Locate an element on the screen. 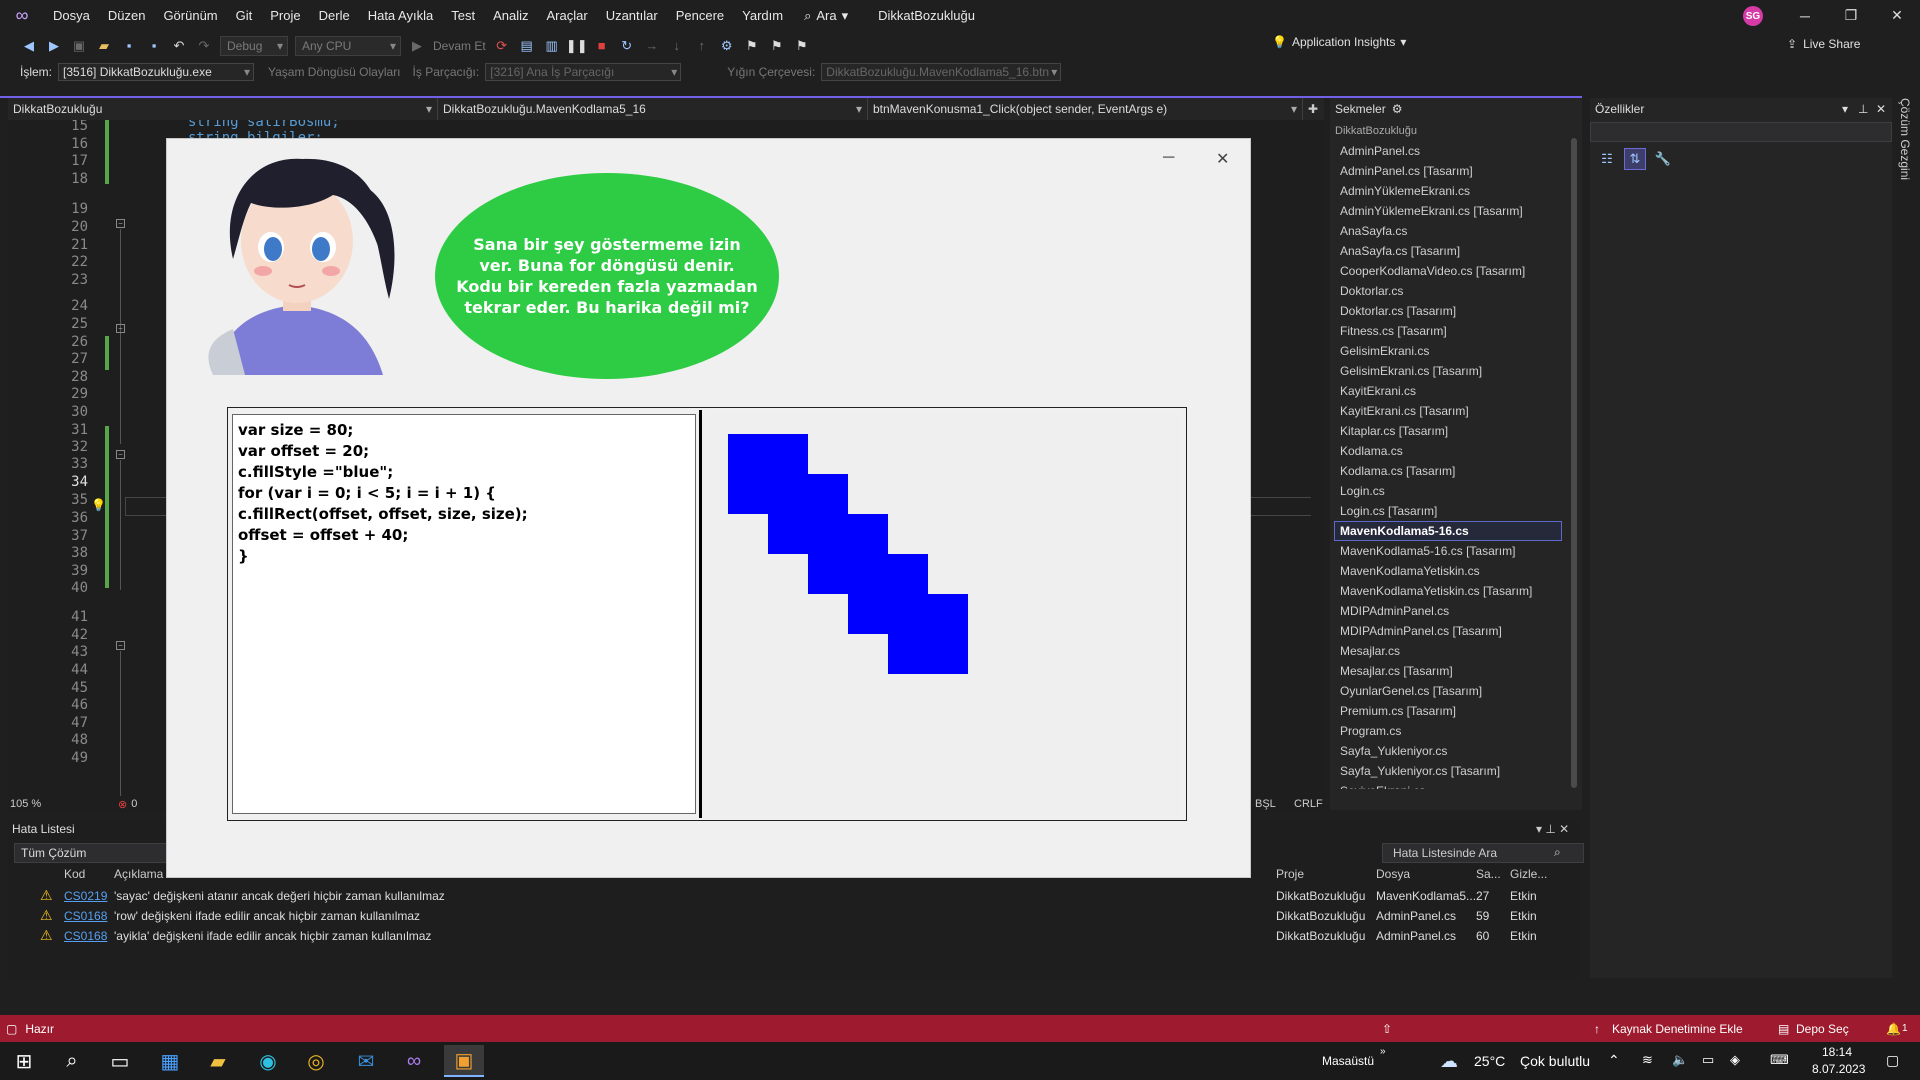  solution-explorer-tab: Çözüm Gezgini is located at coordinates (1905, 139).